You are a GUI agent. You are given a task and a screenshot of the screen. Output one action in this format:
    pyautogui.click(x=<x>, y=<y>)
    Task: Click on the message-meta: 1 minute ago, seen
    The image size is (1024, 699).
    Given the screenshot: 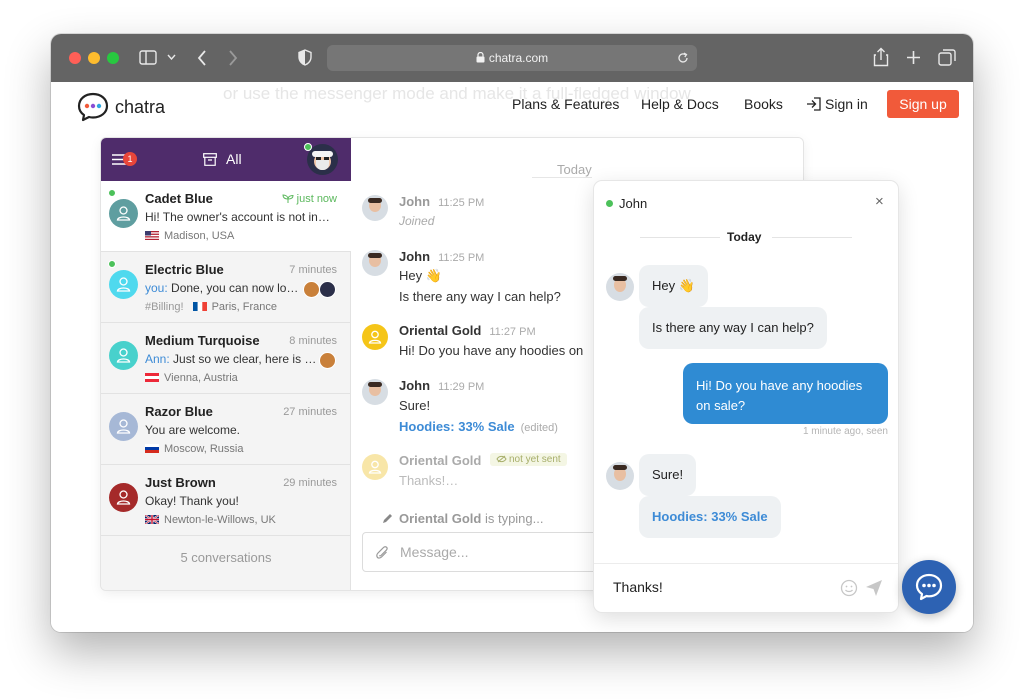 What is the action you would take?
    pyautogui.click(x=845, y=431)
    